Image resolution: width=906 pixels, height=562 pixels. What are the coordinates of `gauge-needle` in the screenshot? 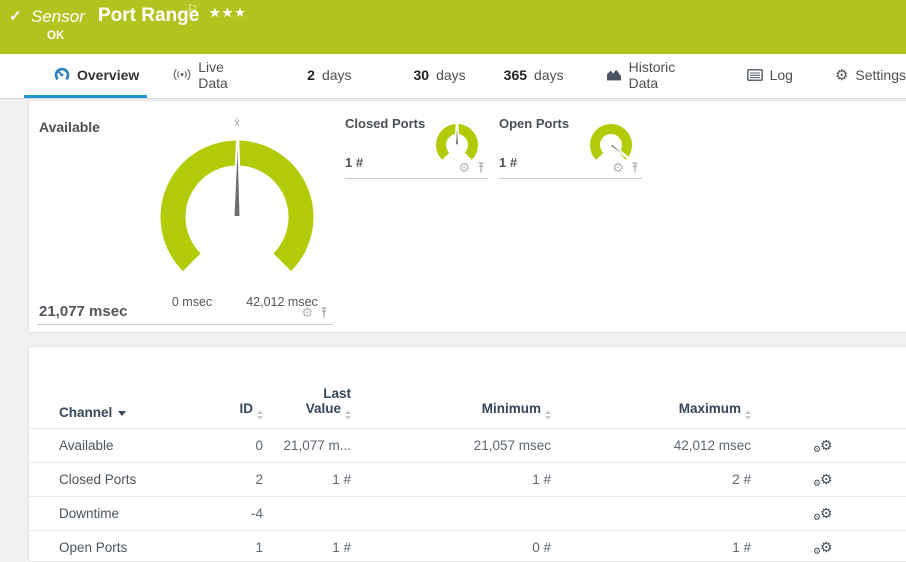 It's located at (457, 133).